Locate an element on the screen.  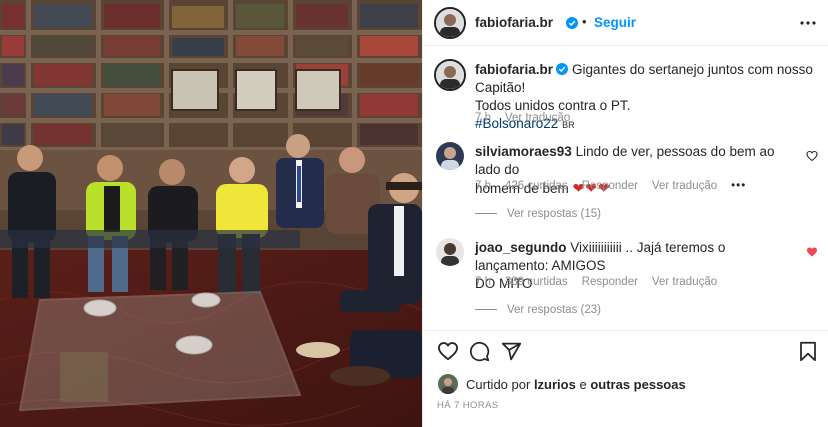
comment-1-username: silviamoraes93 is located at coordinates (523, 151).